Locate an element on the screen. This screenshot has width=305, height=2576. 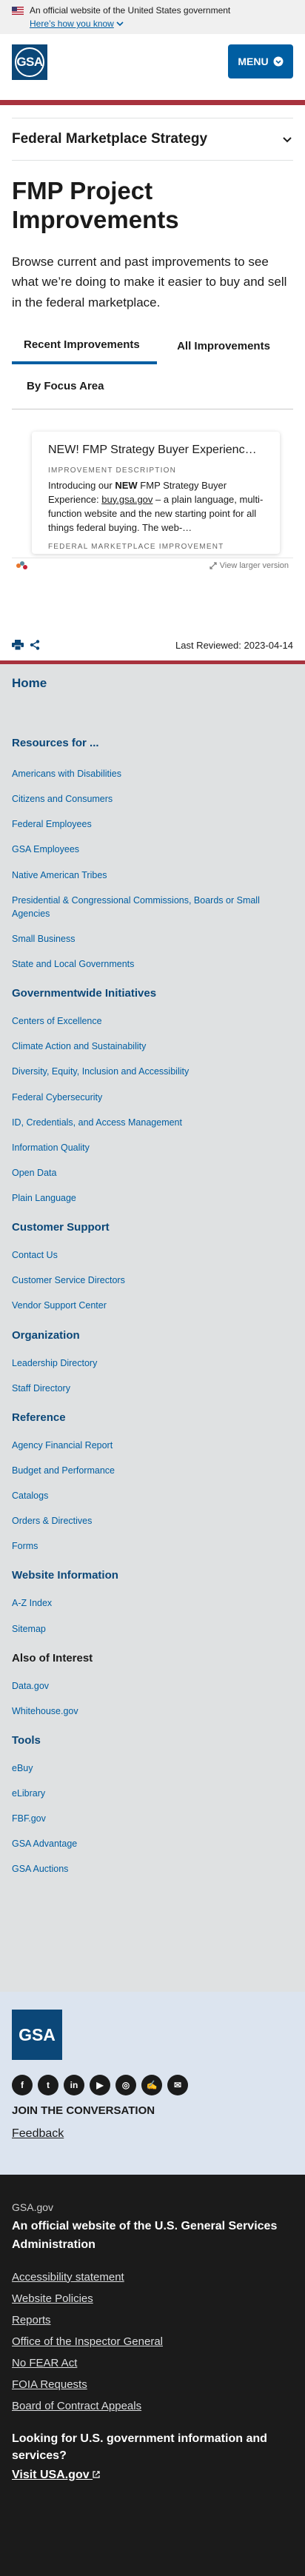
view-larger-link: View larger version is located at coordinates (250, 565).